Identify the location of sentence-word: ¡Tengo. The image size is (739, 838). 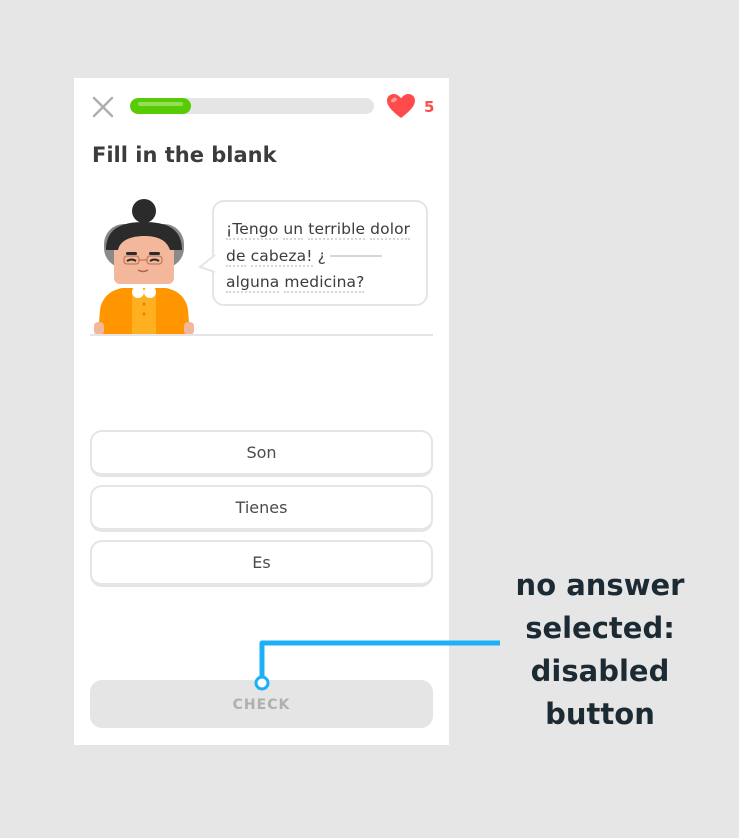
(252, 230).